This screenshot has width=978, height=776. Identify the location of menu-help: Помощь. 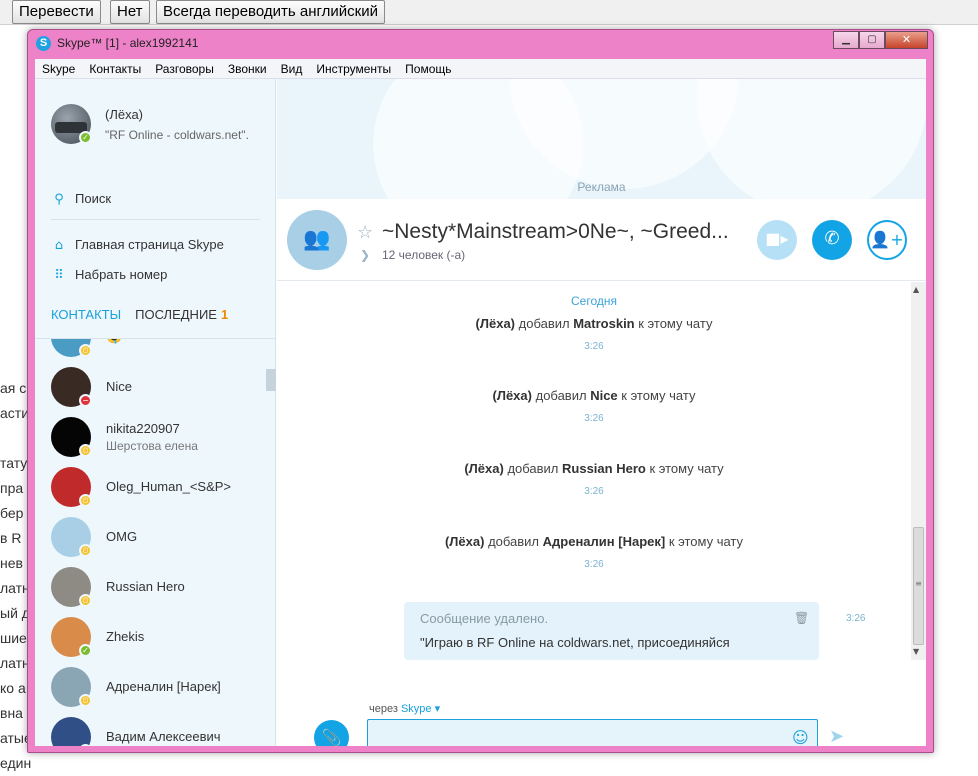
(428, 69).